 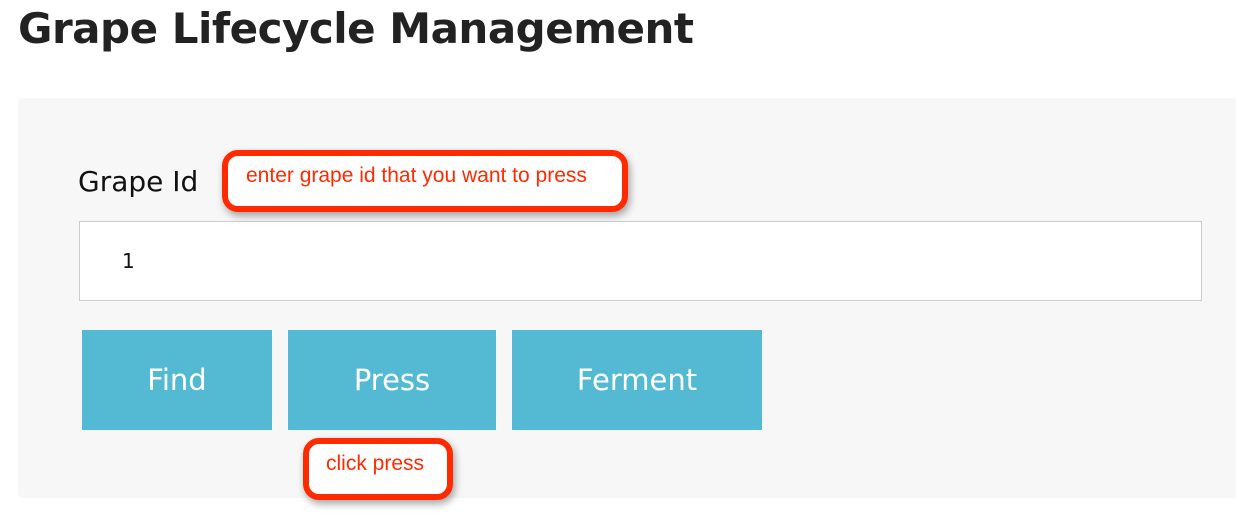 What do you see at coordinates (637, 380) in the screenshot?
I see `ferment-button: Ferment` at bounding box center [637, 380].